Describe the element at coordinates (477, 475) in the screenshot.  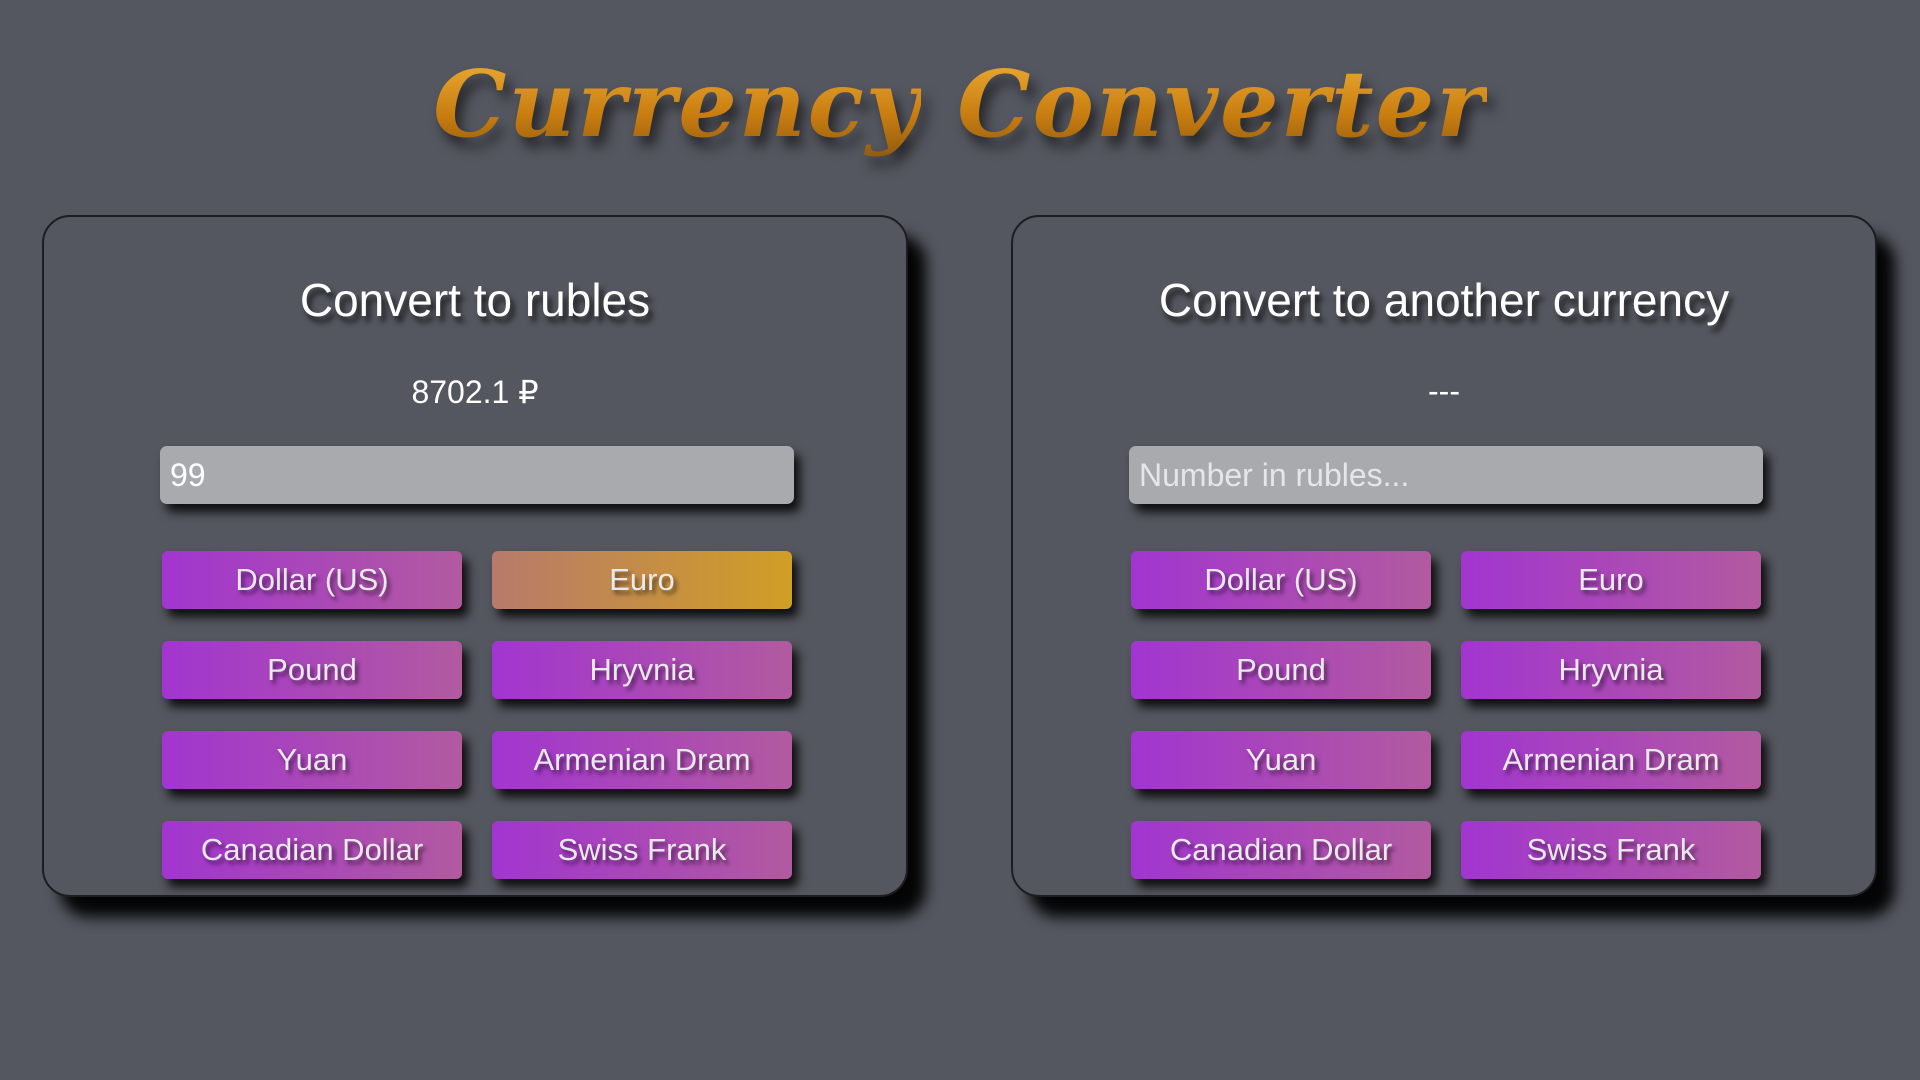
I see `amount-input` at that location.